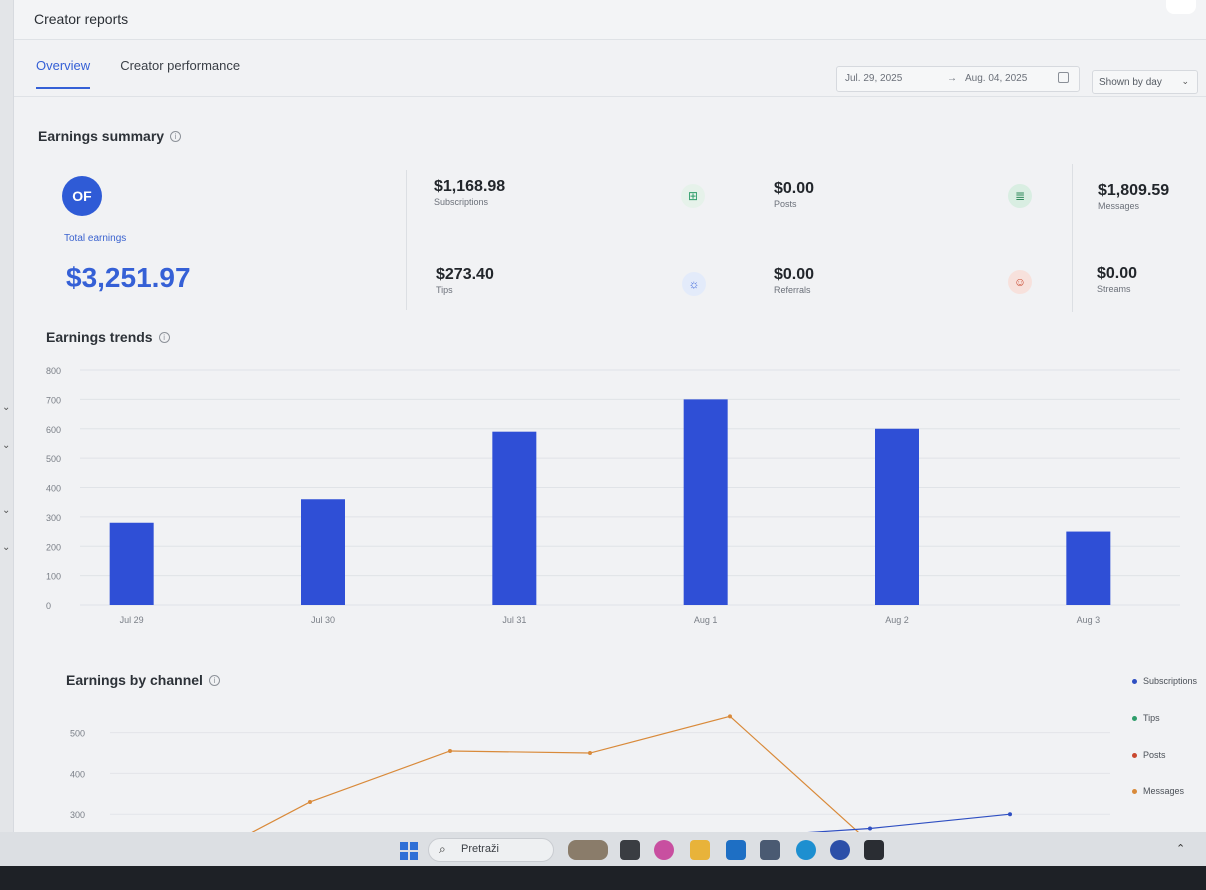 The width and height of the screenshot is (1206, 890). Describe the element at coordinates (53, 400) in the screenshot. I see `y-tick-label: 700` at that location.